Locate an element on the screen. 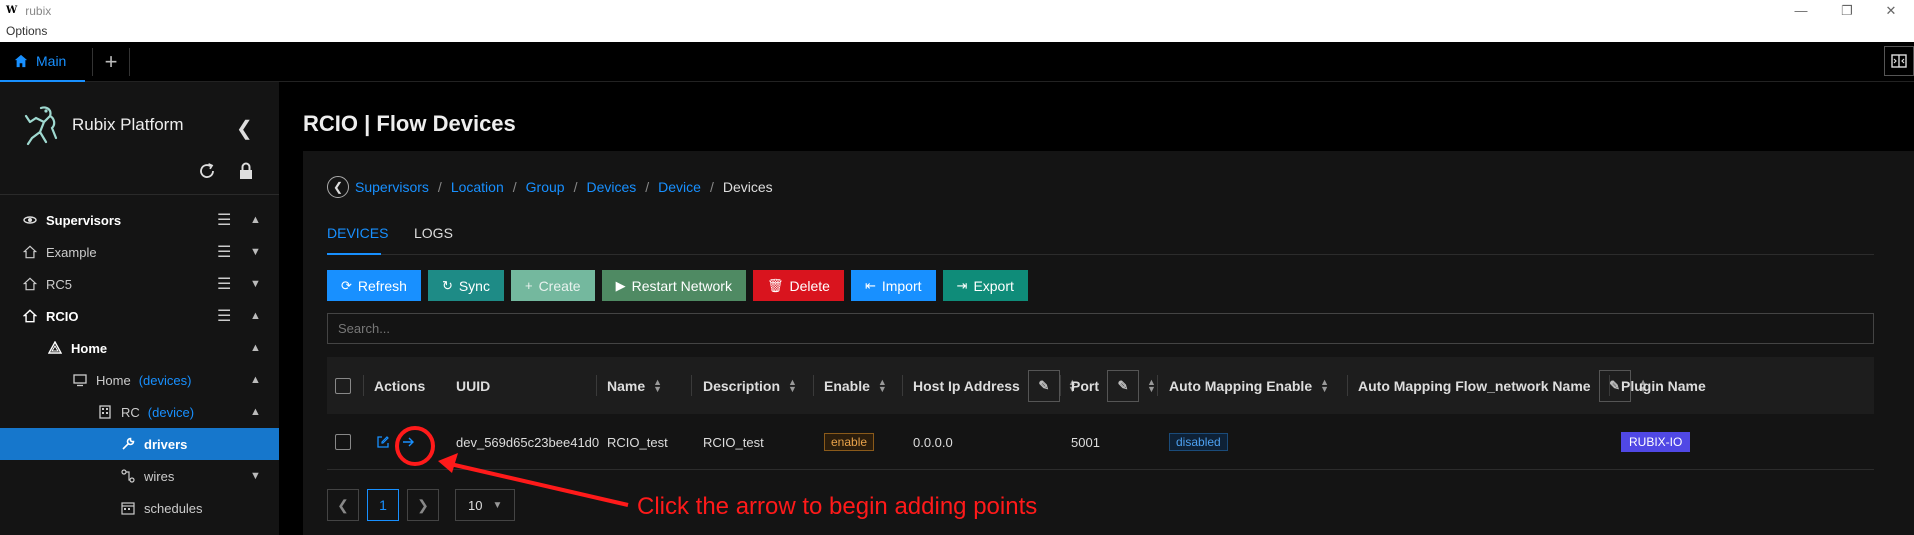 The width and height of the screenshot is (1914, 535). network-icon is located at coordinates (55, 348).